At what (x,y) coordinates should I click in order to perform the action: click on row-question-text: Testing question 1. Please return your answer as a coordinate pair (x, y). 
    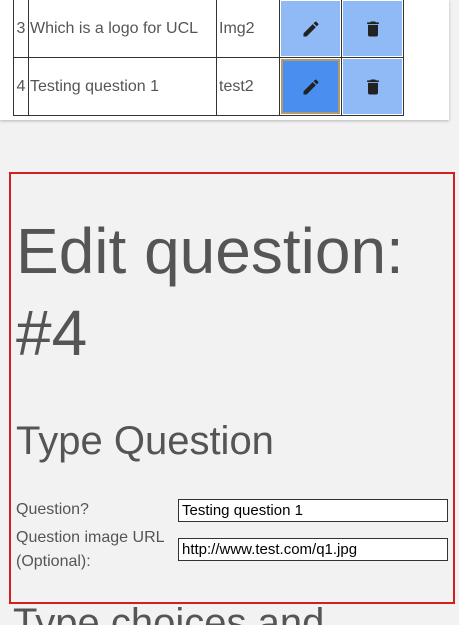
    Looking at the image, I should click on (122, 86).